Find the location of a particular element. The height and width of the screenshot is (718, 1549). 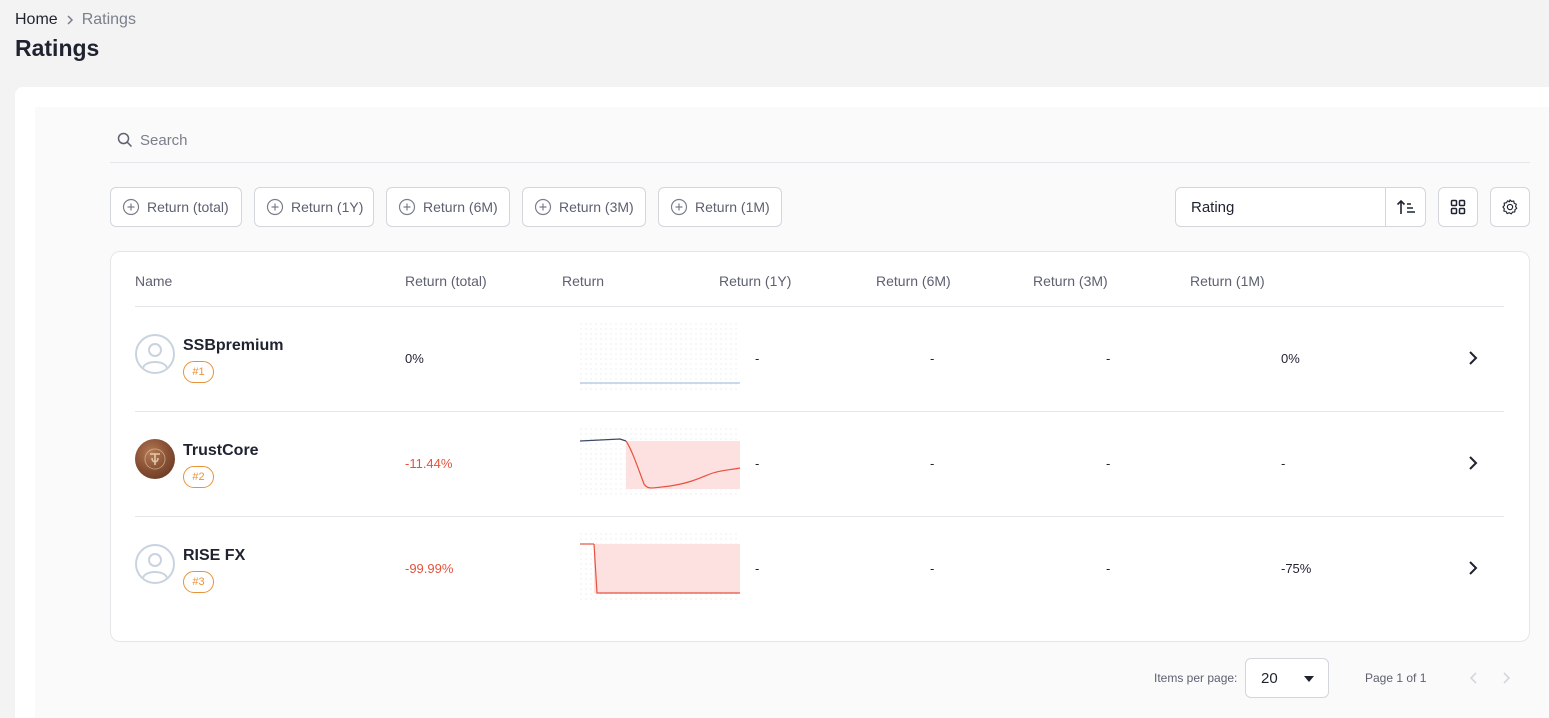

rank-badge: #3 is located at coordinates (198, 582).